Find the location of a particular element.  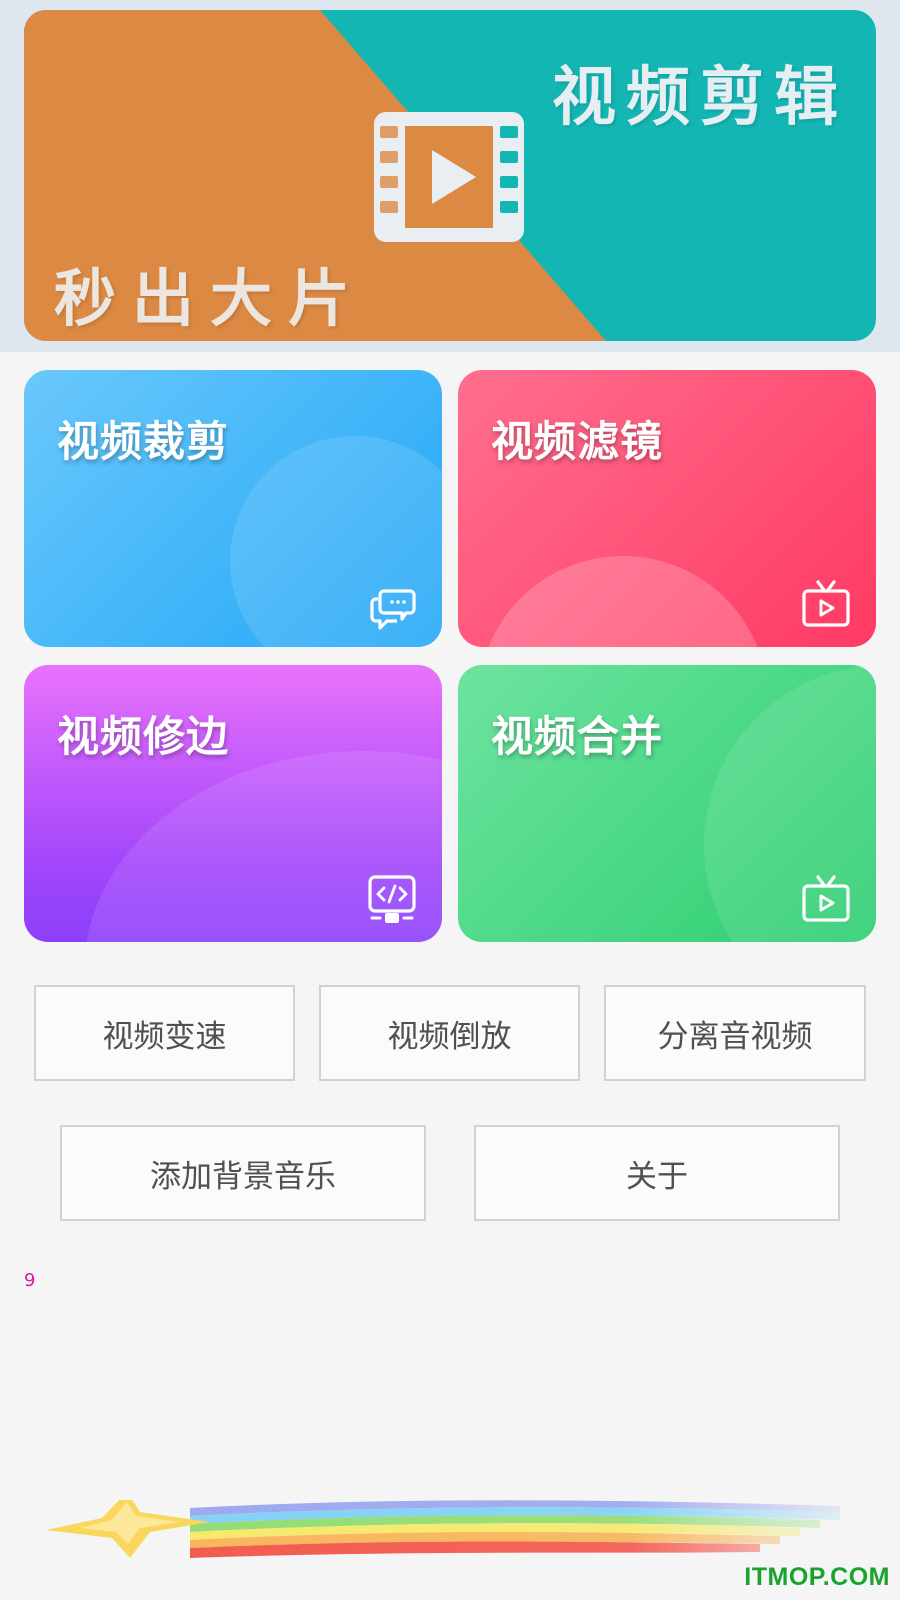

about-button: 关于 is located at coordinates (657, 1173).